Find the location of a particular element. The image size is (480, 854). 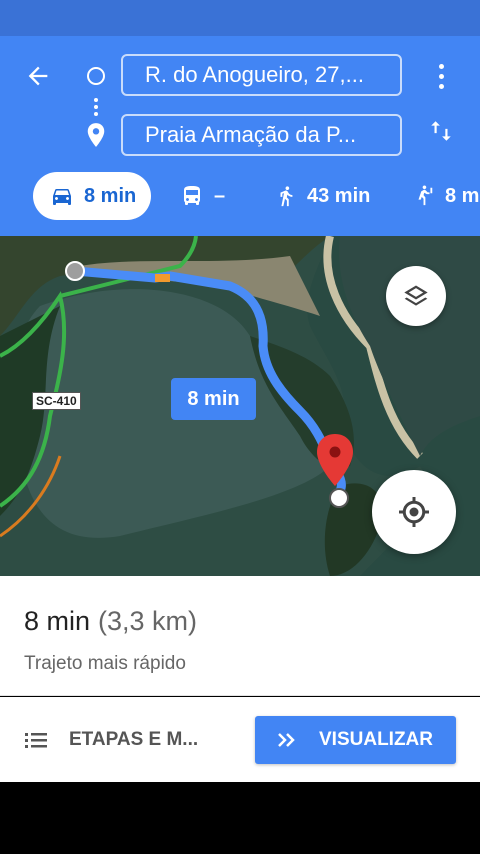

swap-vertical-icon is located at coordinates (441, 131).